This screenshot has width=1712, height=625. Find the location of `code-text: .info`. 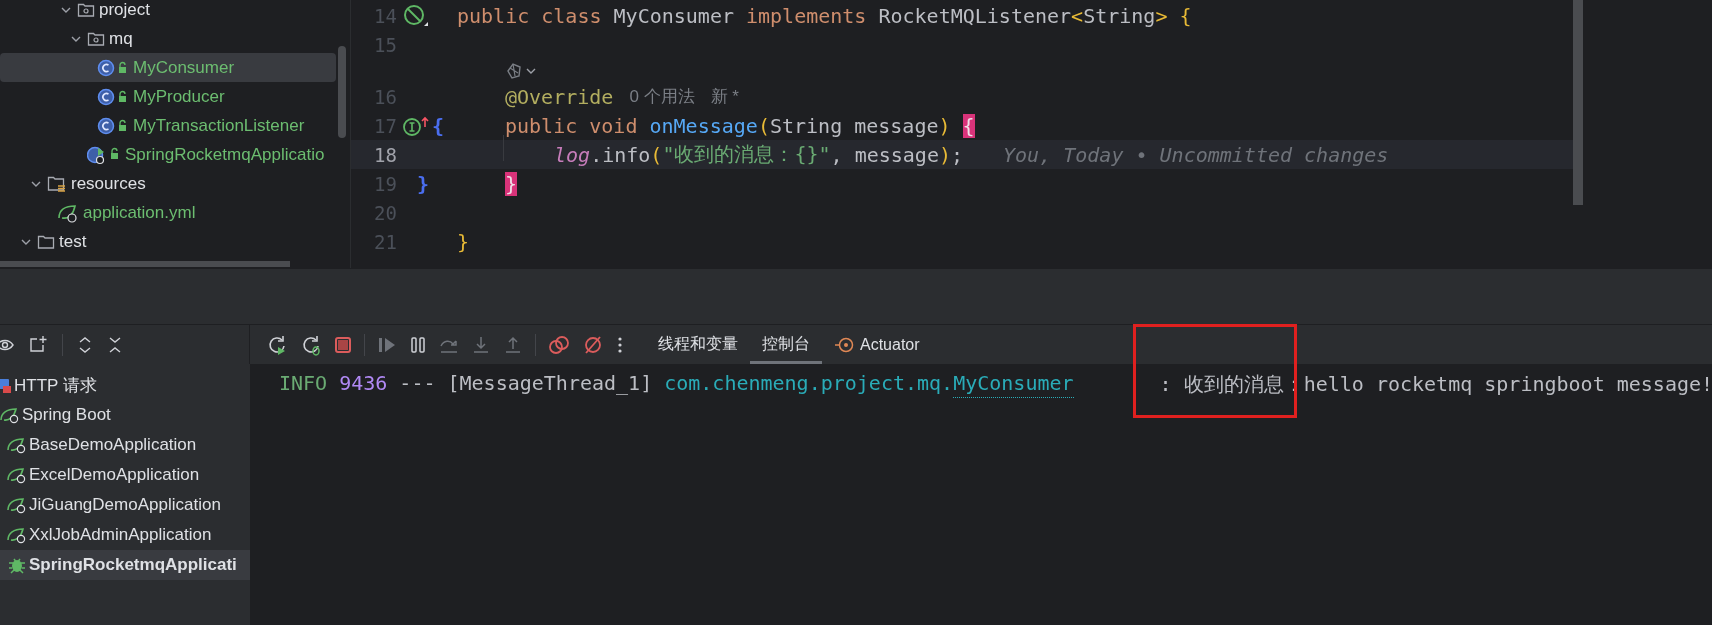

code-text: .info is located at coordinates (620, 154).